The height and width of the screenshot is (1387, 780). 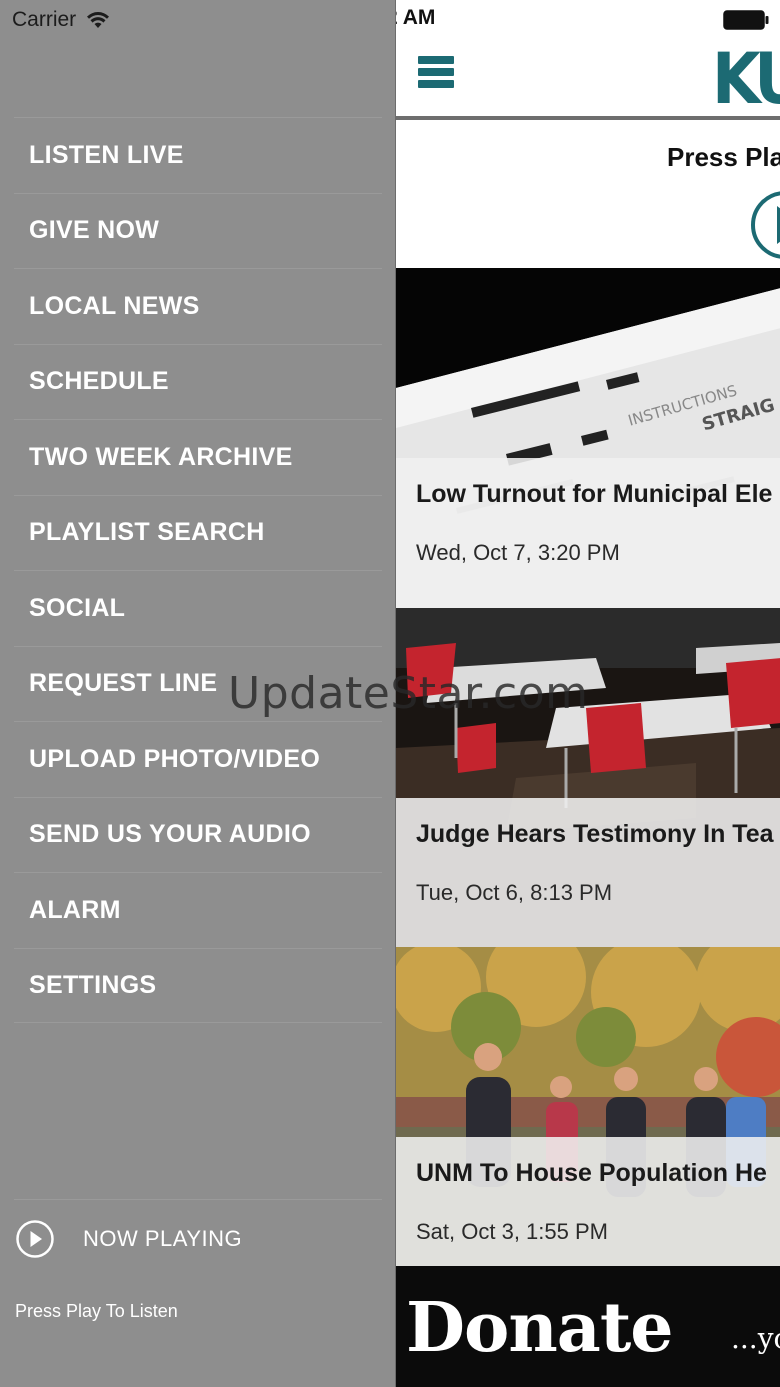 I want to click on now-playing-row: NOW PLAYING, so click(x=198, y=1238).